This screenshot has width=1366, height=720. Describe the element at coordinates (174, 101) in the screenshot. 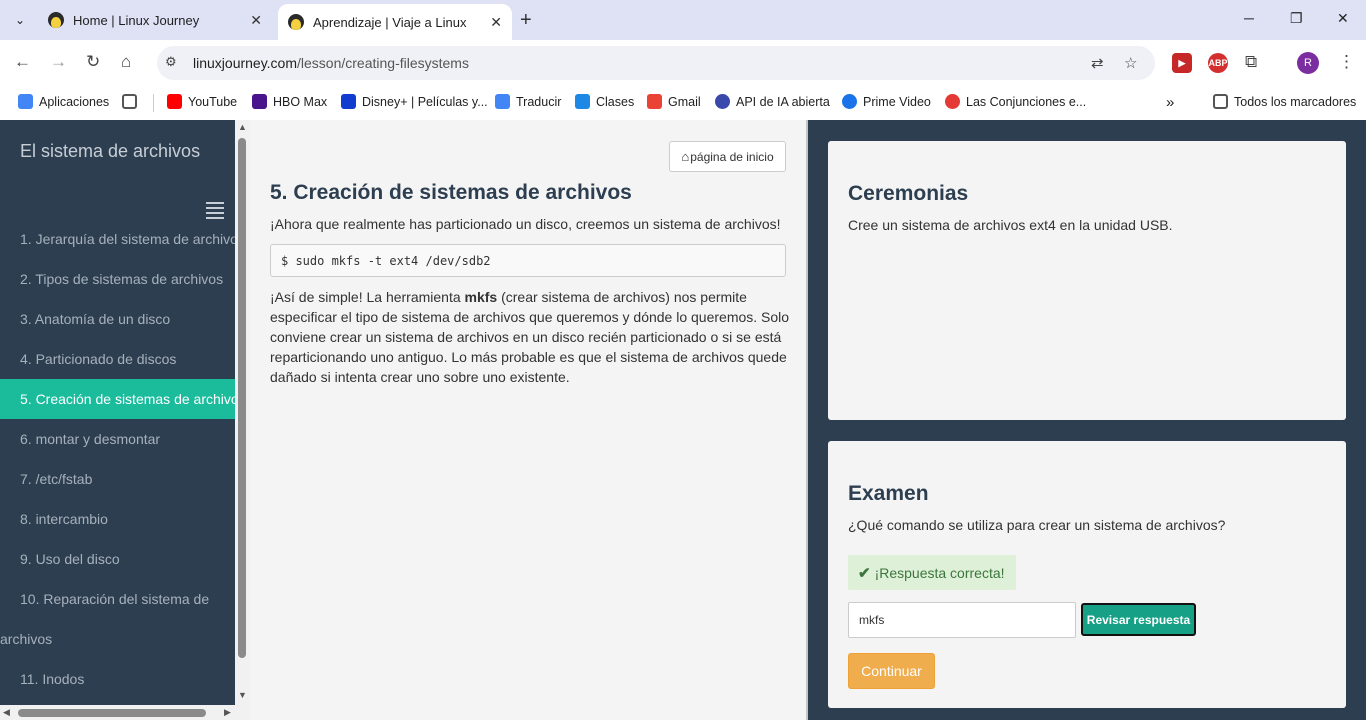

I see `youtube-icon` at that location.